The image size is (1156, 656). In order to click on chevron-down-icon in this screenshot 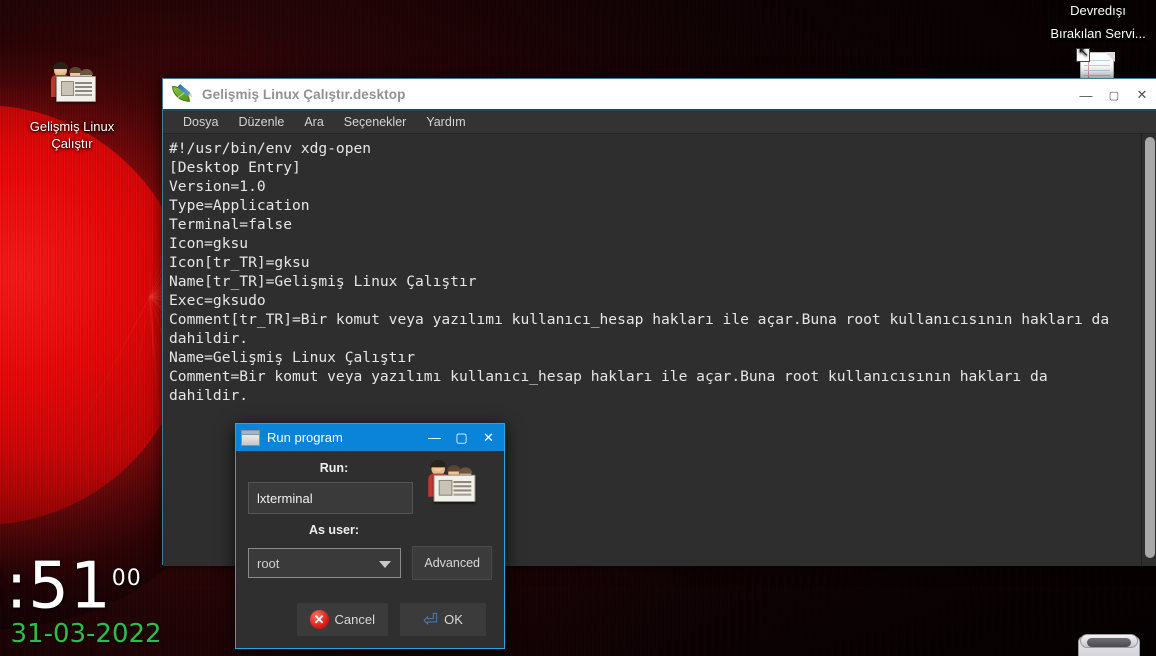, I will do `click(385, 564)`.